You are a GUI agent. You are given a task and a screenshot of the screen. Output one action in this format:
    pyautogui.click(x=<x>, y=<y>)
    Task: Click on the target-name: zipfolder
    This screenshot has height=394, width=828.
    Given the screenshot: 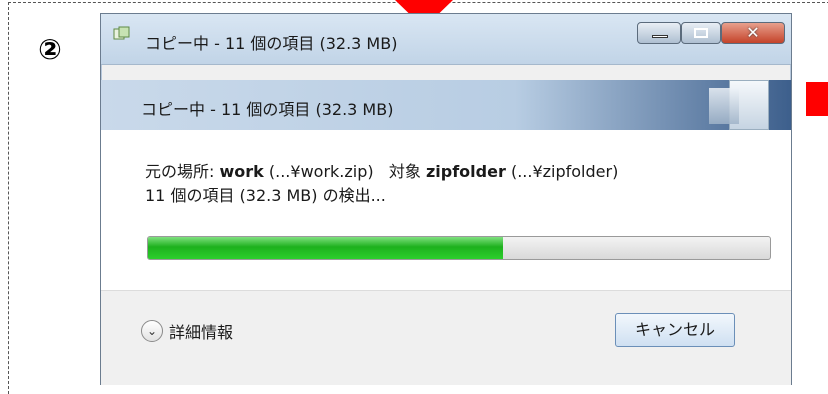 What is the action you would take?
    pyautogui.click(x=465, y=171)
    